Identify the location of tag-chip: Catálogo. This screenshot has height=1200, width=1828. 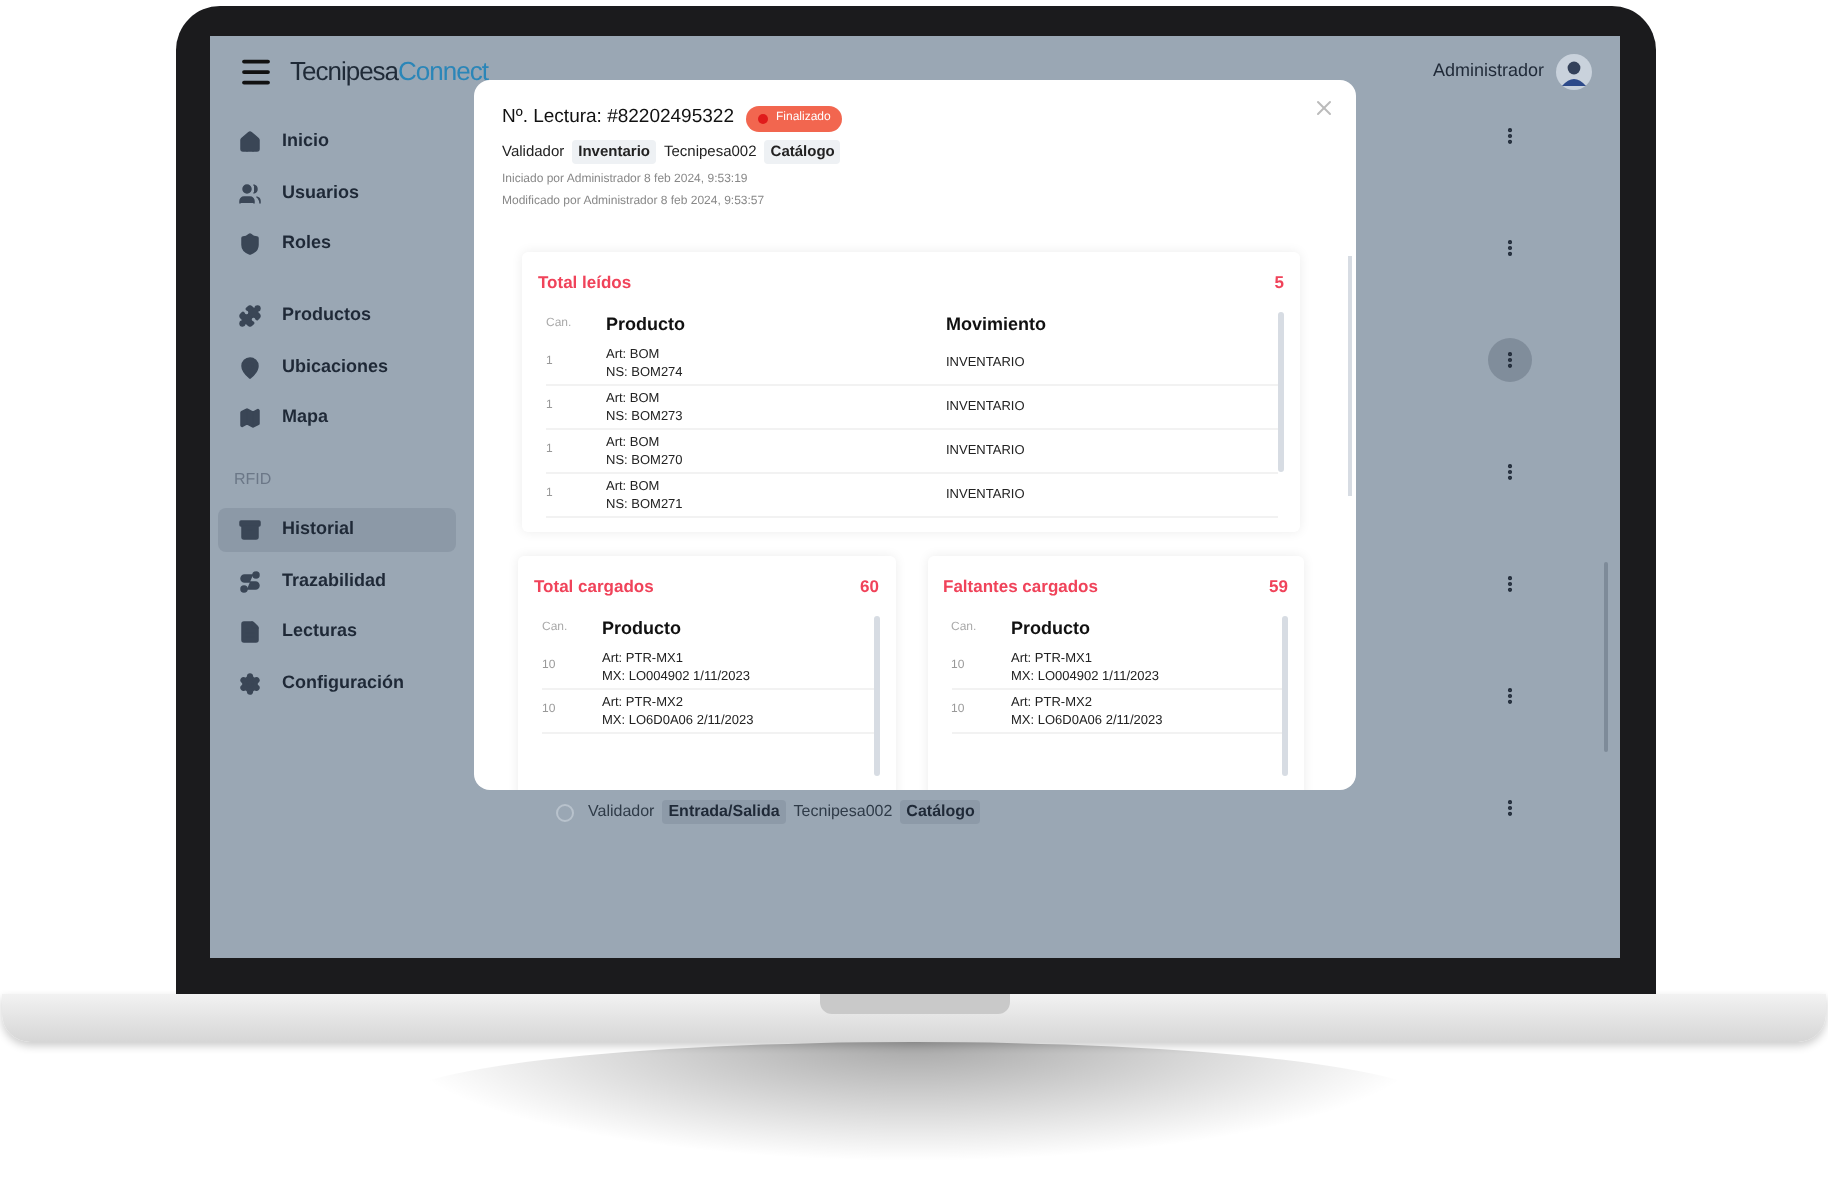
(940, 812).